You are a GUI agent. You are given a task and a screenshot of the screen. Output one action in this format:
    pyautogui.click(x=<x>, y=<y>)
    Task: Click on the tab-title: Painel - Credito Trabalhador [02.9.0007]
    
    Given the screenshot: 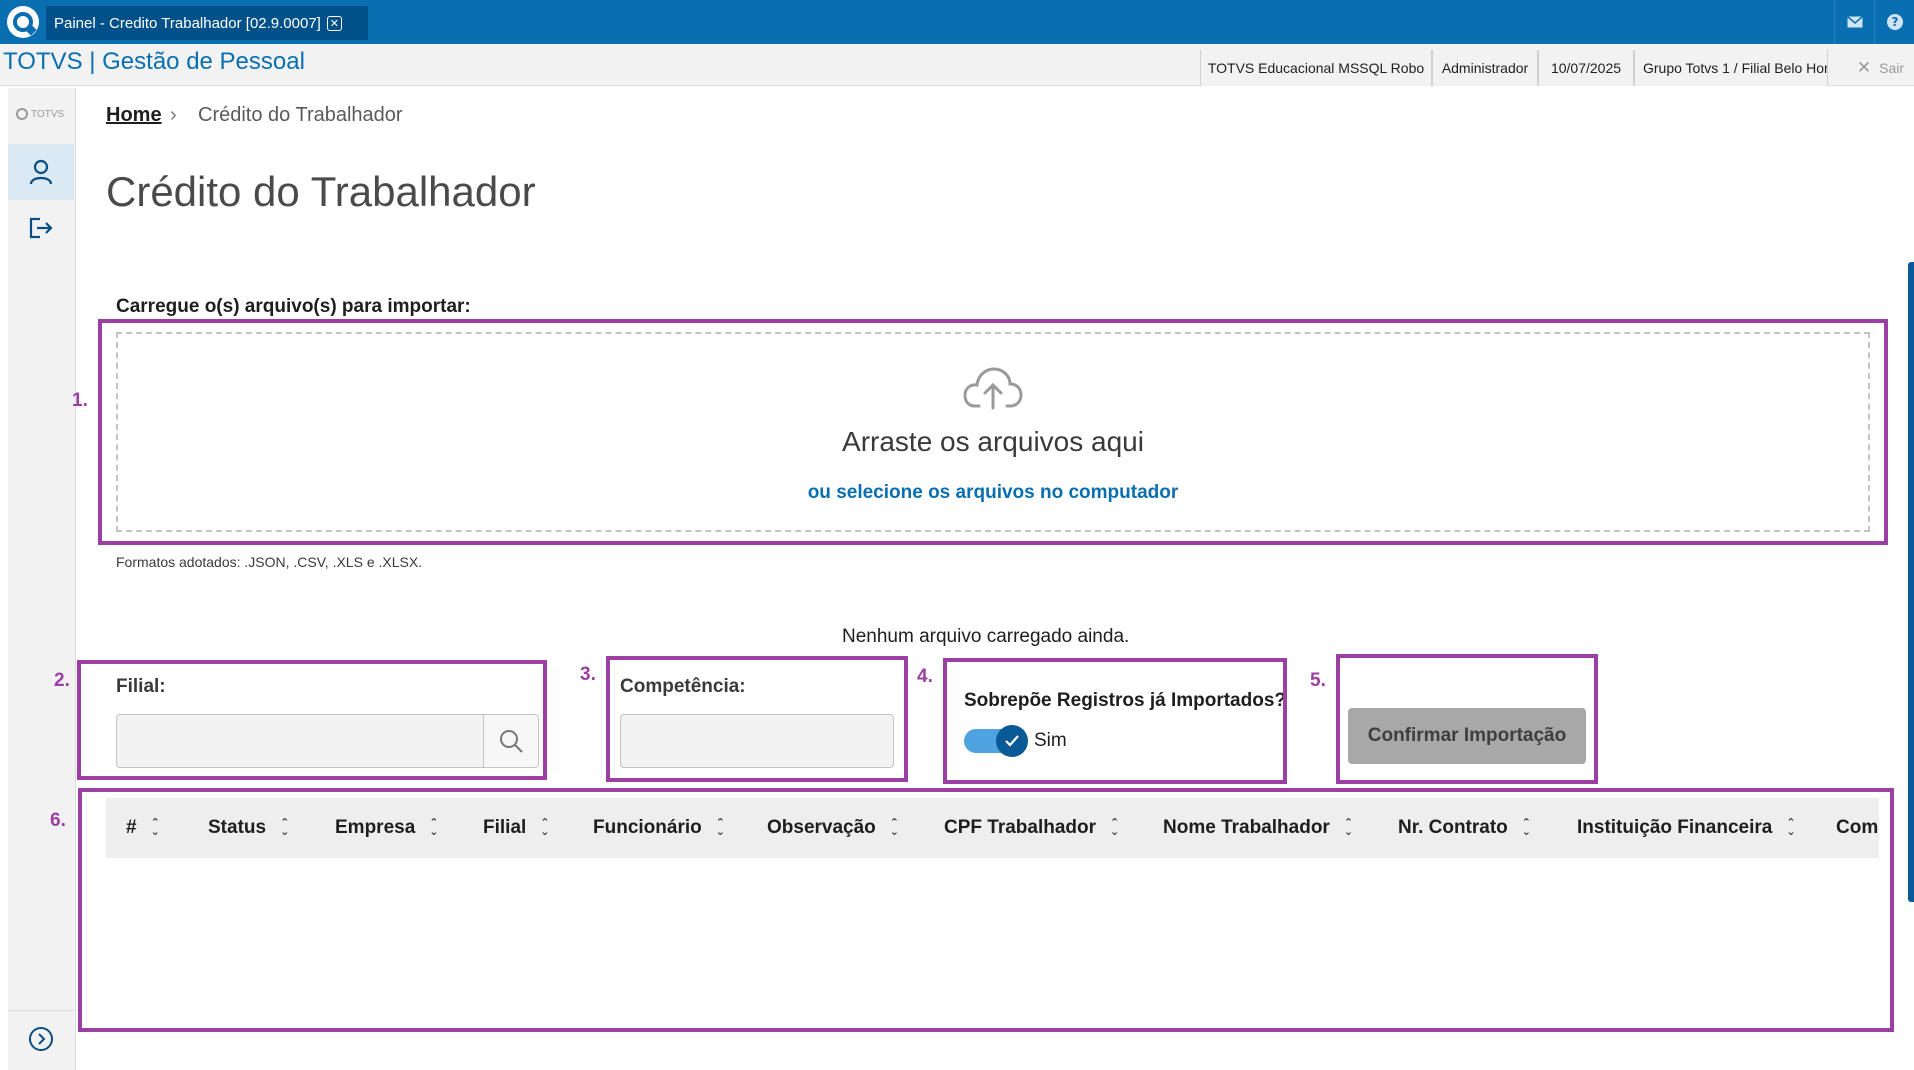 What is the action you would take?
    pyautogui.click(x=187, y=23)
    